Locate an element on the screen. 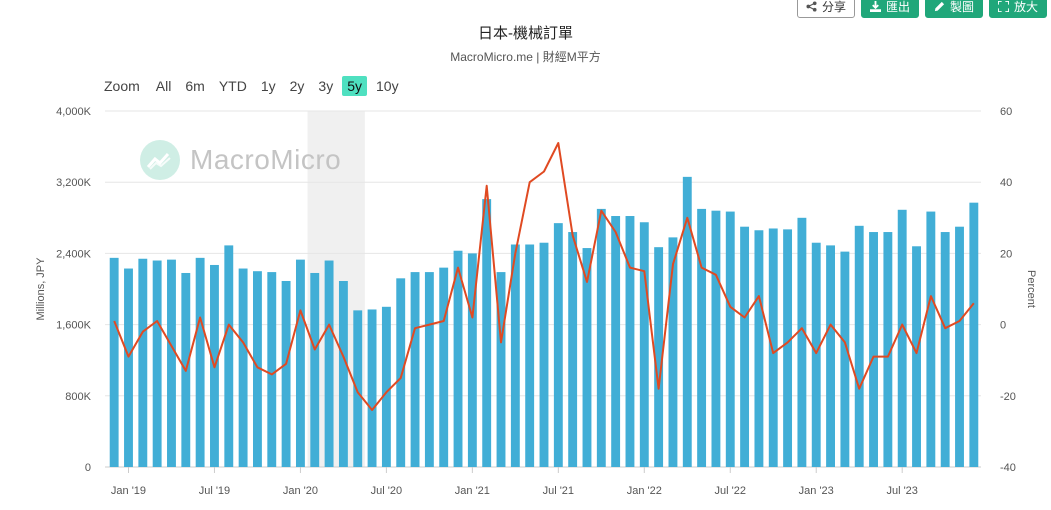  y-right-axis-title: Percent is located at coordinates (1031, 289).